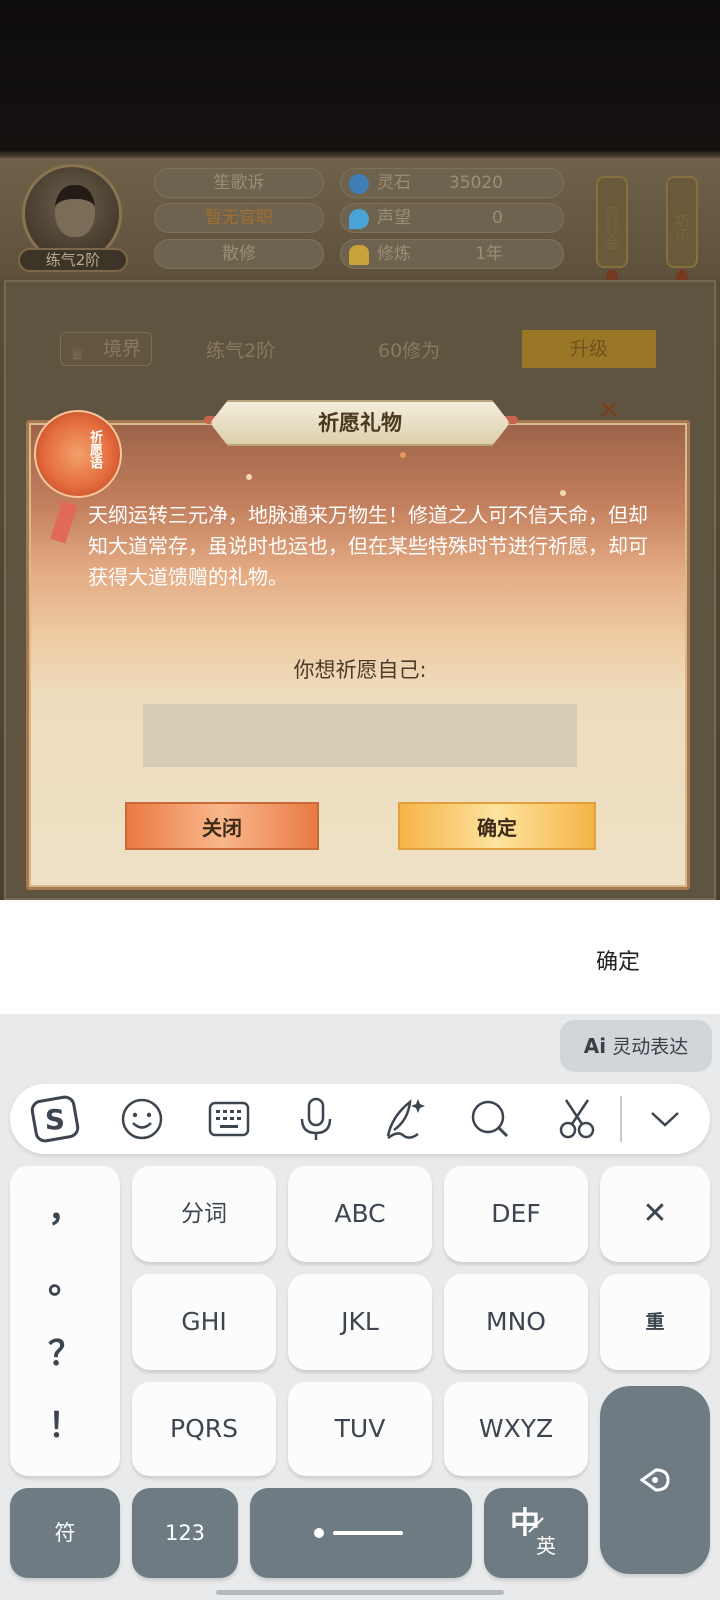 The height and width of the screenshot is (1600, 720). What do you see at coordinates (409, 351) in the screenshot?
I see `realm-requirement: 60修为` at bounding box center [409, 351].